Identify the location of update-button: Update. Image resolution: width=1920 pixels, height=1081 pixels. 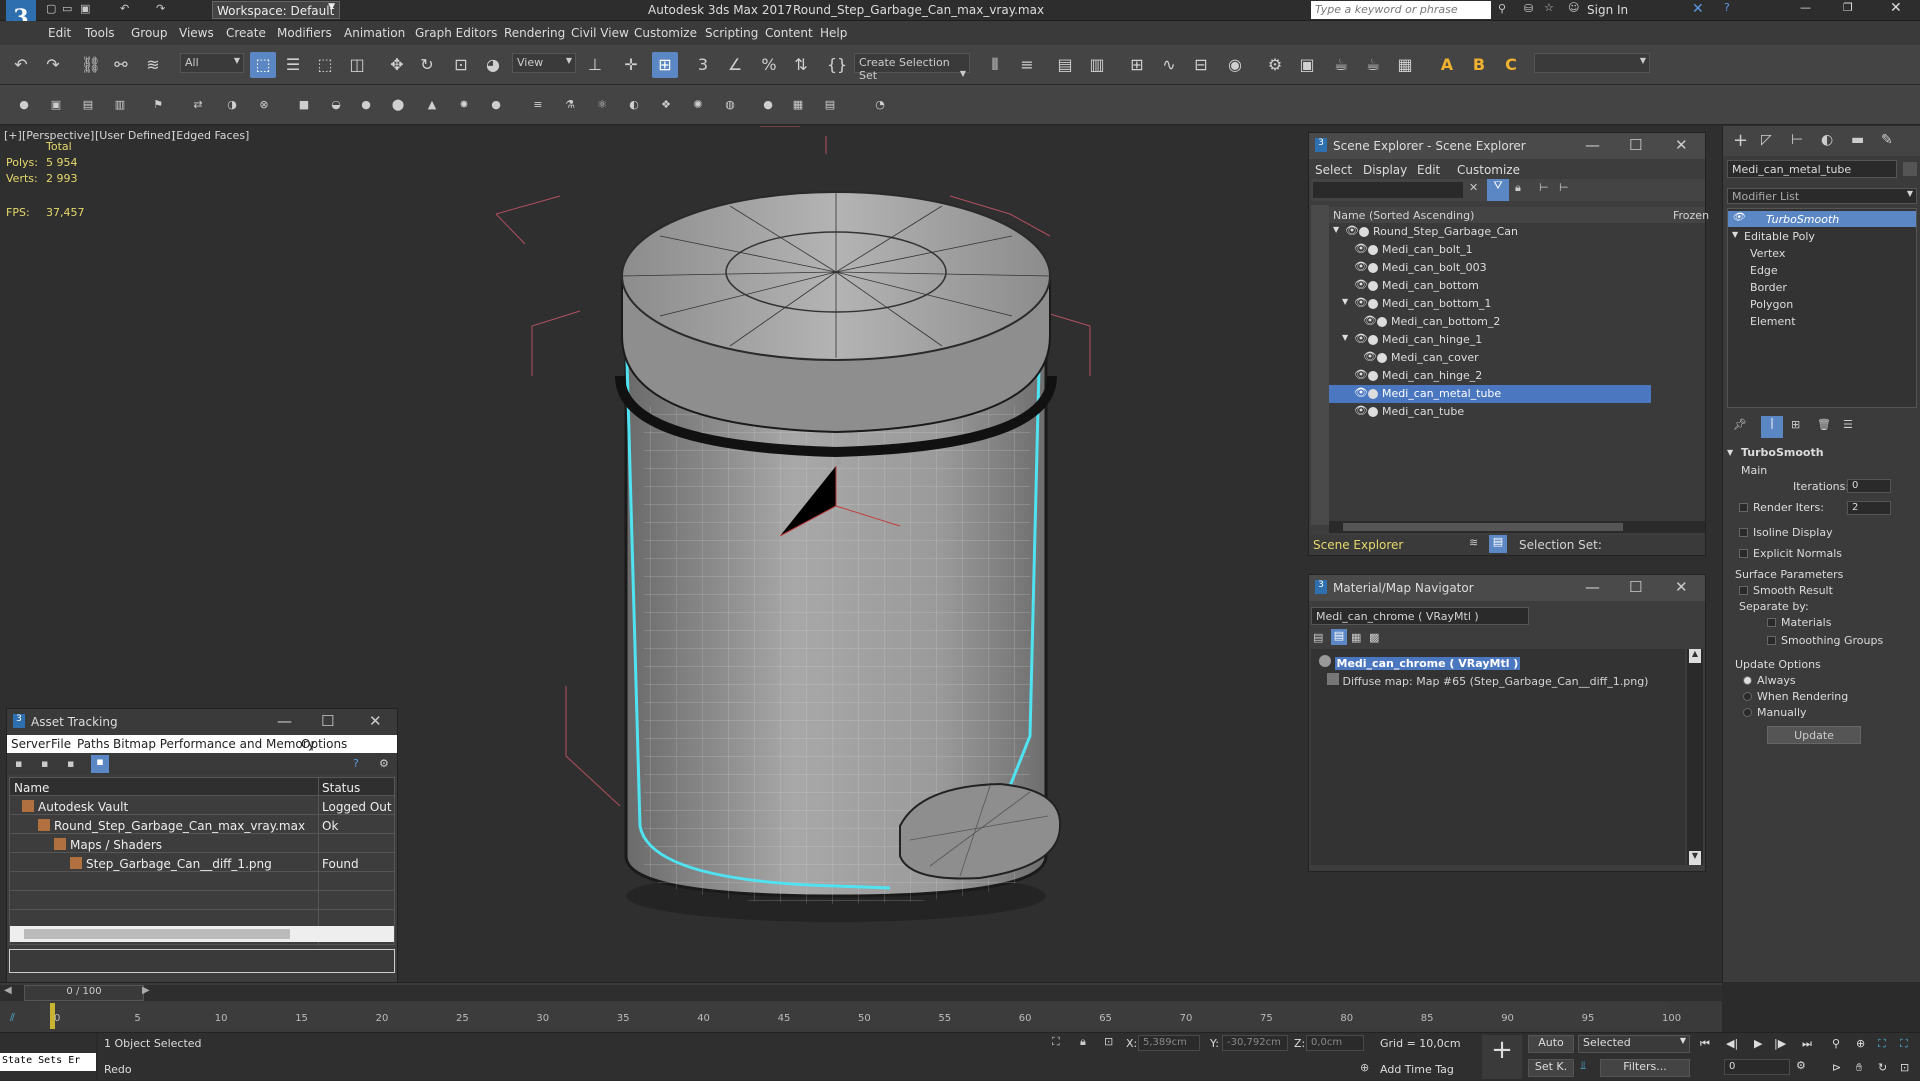
(1814, 735).